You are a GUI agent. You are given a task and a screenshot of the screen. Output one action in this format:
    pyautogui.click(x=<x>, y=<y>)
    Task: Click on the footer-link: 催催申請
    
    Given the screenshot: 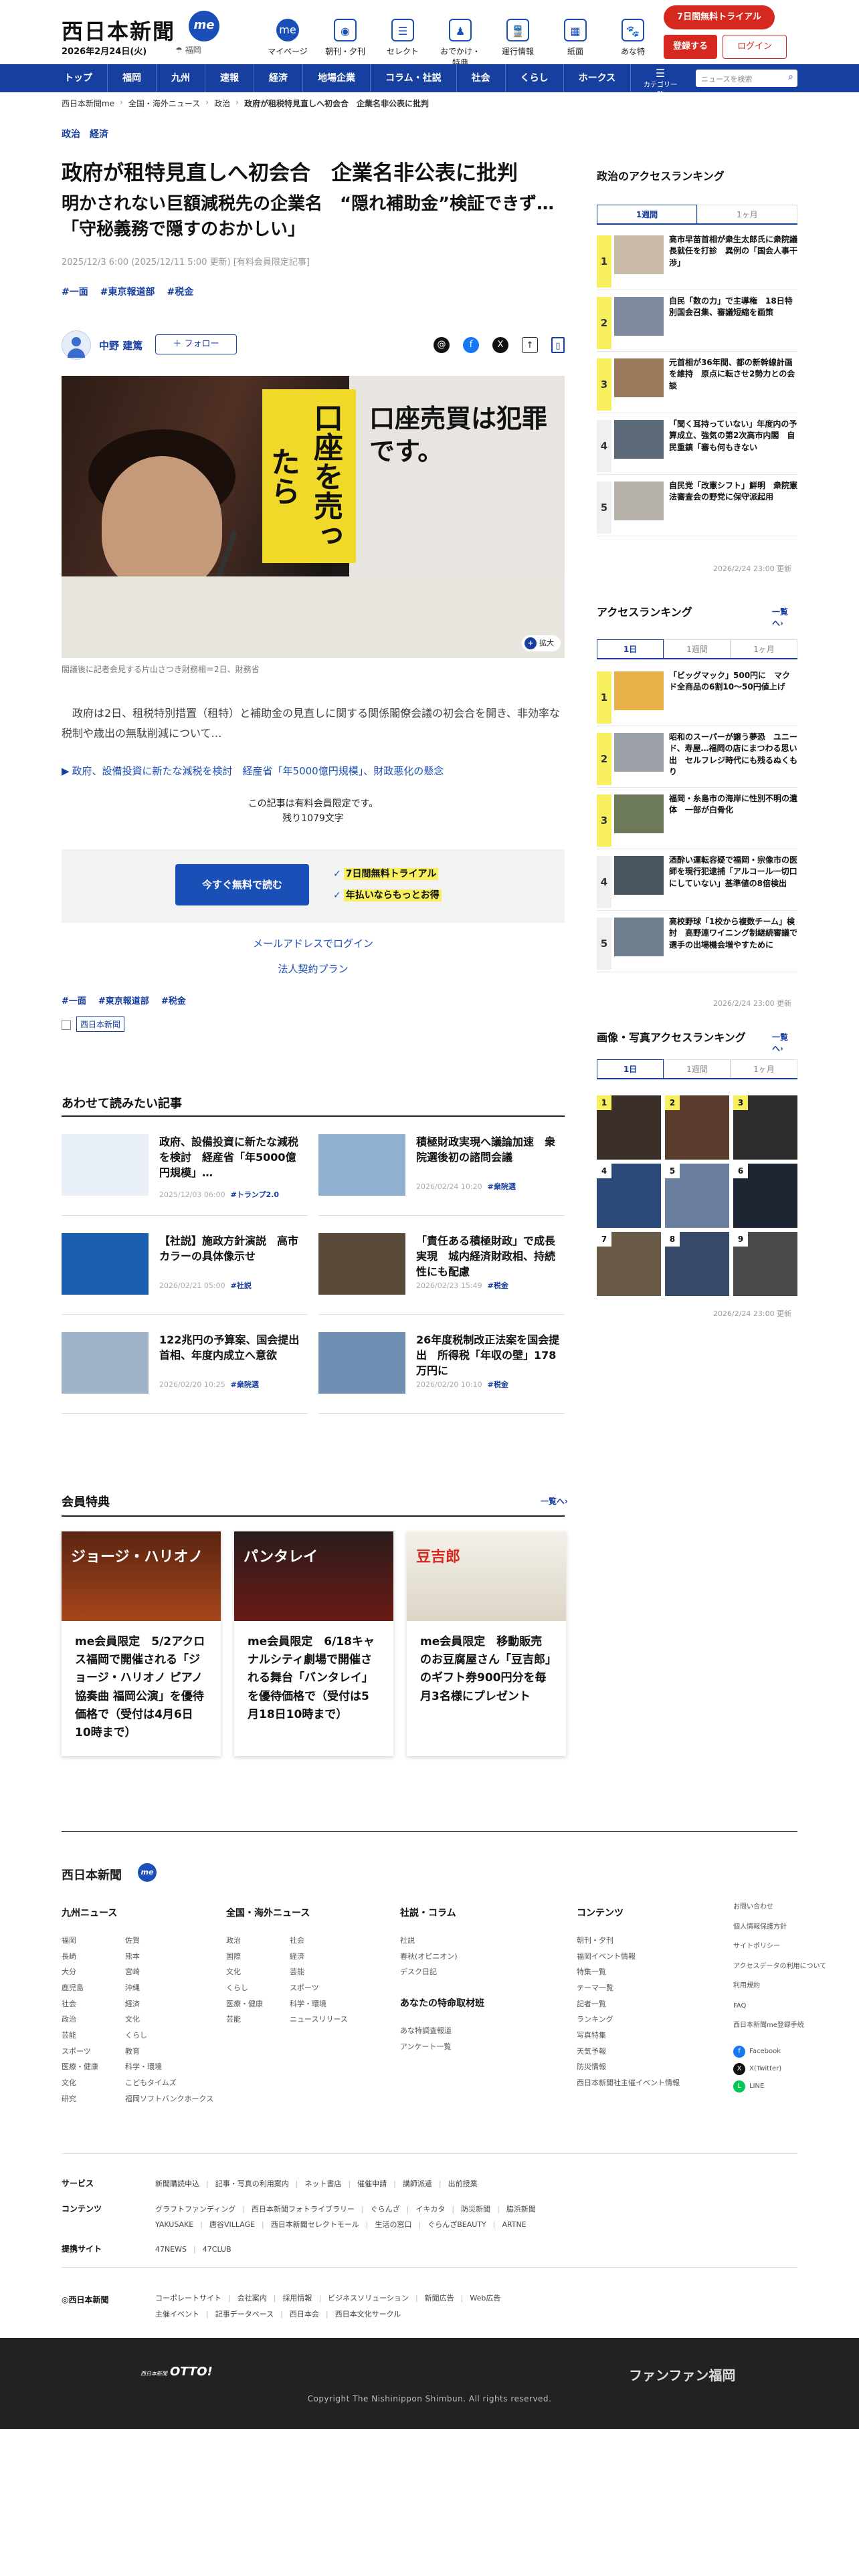 What is the action you would take?
    pyautogui.click(x=372, y=2183)
    